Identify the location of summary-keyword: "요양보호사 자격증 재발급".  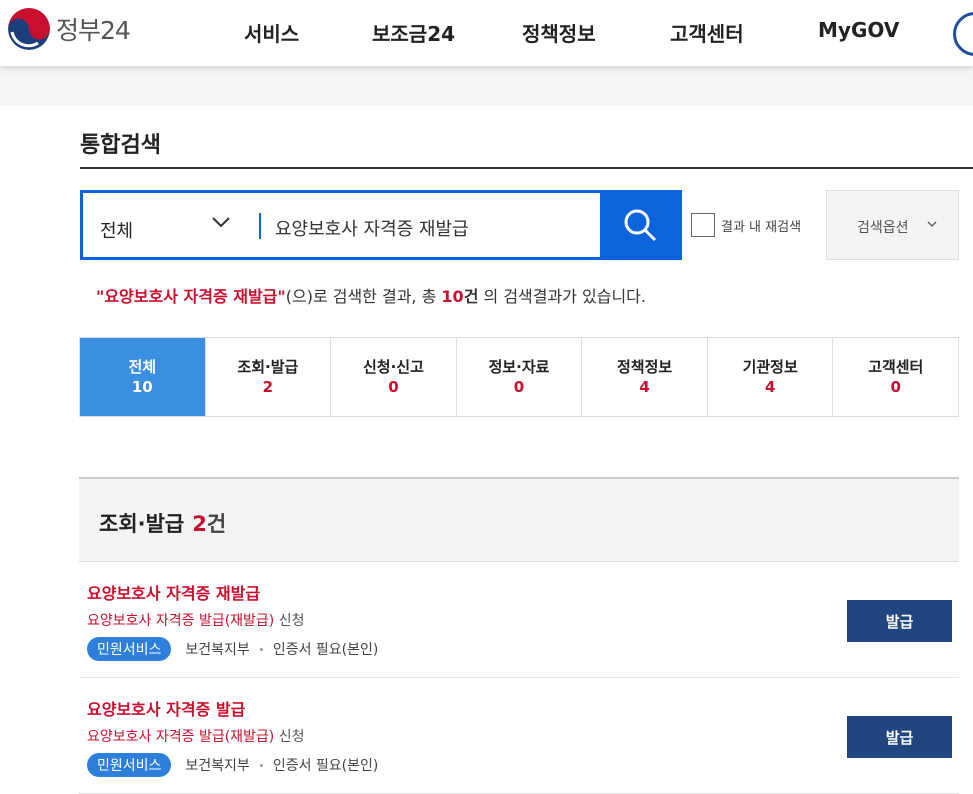
(191, 296).